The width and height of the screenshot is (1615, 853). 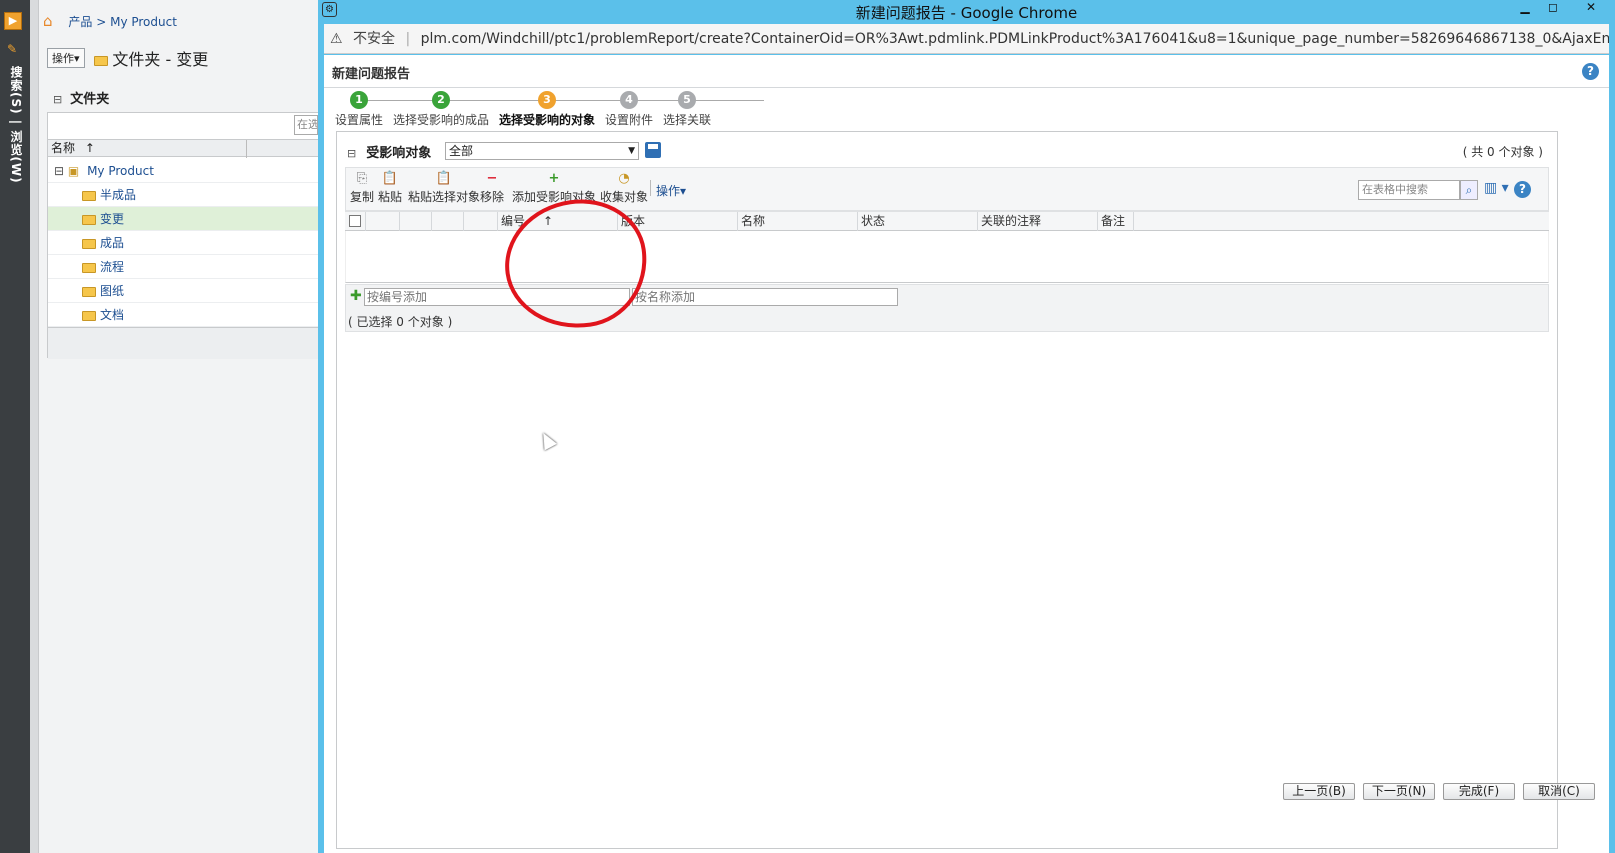 I want to click on tree-row: 半成品, so click(x=184, y=195).